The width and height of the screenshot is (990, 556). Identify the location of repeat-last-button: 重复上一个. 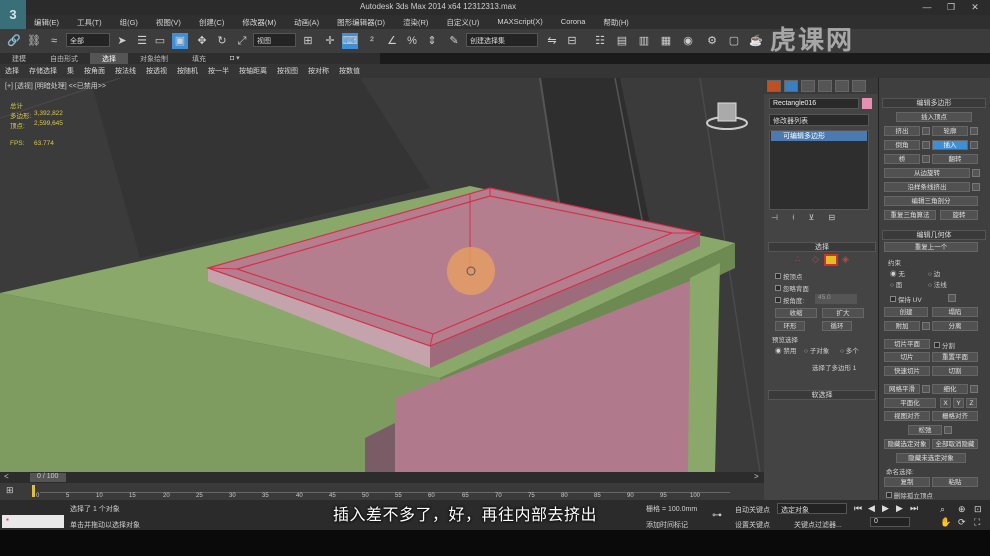
(931, 247).